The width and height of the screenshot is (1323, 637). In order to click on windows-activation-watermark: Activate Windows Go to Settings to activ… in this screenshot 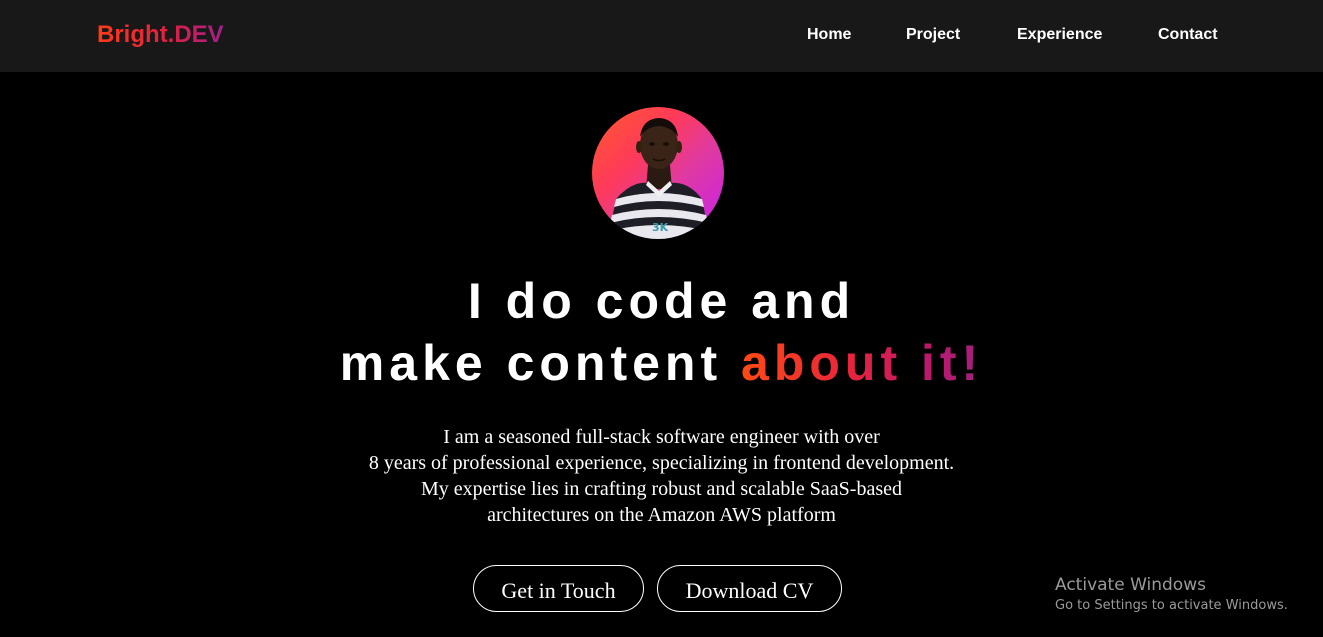, I will do `click(1171, 595)`.